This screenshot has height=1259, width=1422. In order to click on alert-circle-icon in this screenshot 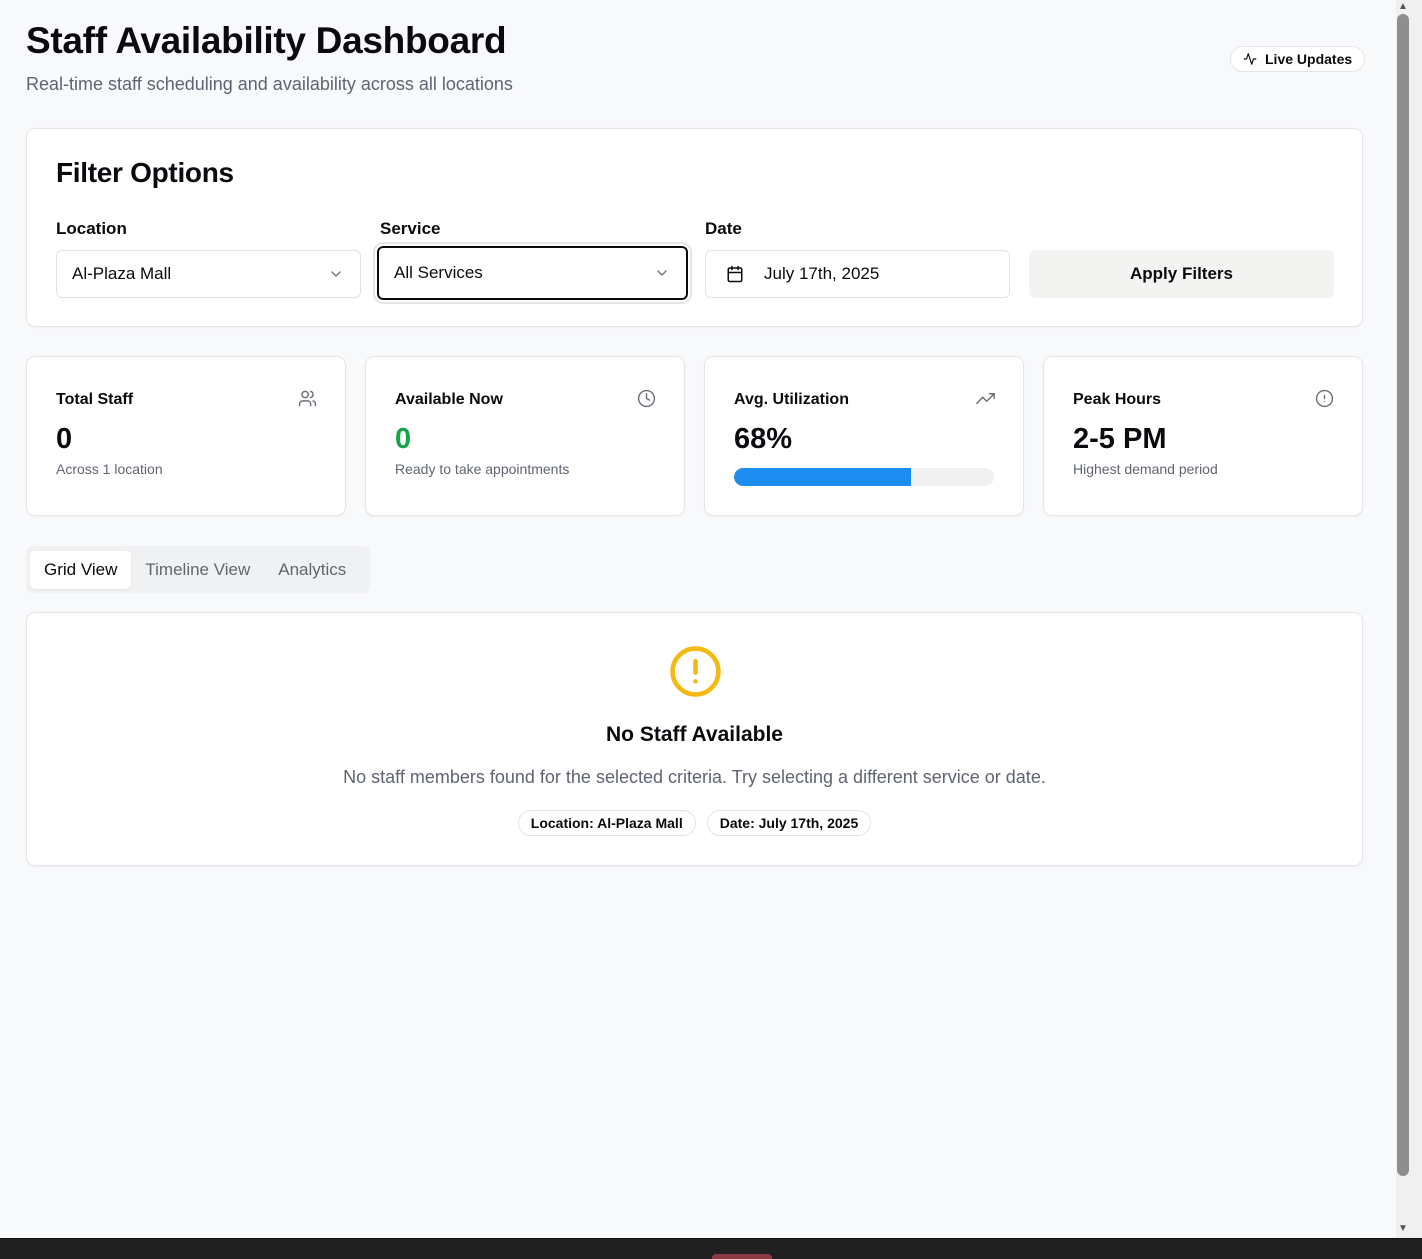, I will do `click(1324, 398)`.